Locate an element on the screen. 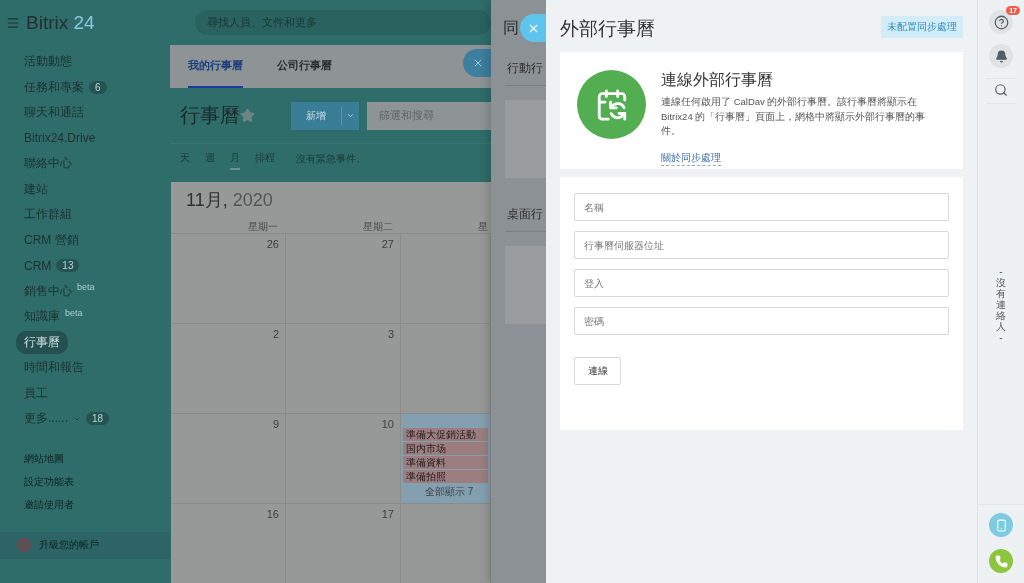 Image resolution: width=1024 pixels, height=583 pixels. status-badge: 未配置同步處理 is located at coordinates (922, 27).